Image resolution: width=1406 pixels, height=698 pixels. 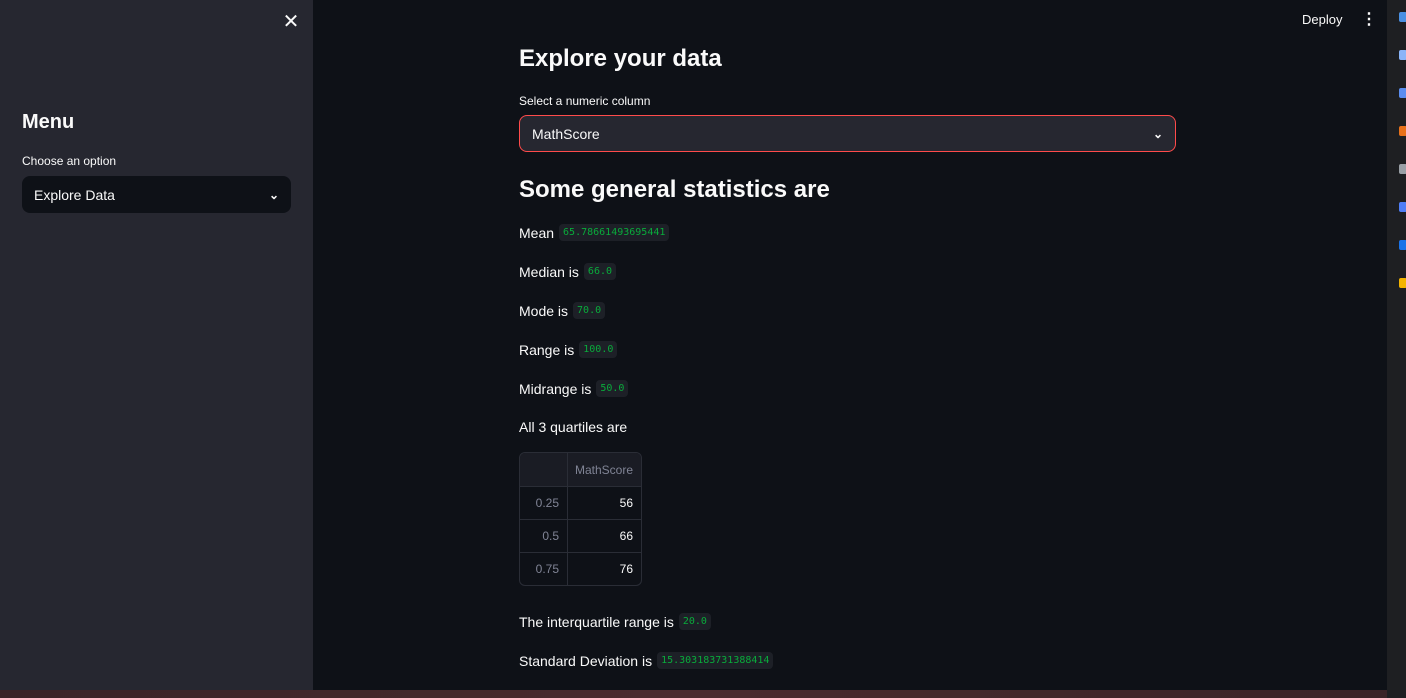 I want to click on stat-value: 50.0, so click(x=612, y=388).